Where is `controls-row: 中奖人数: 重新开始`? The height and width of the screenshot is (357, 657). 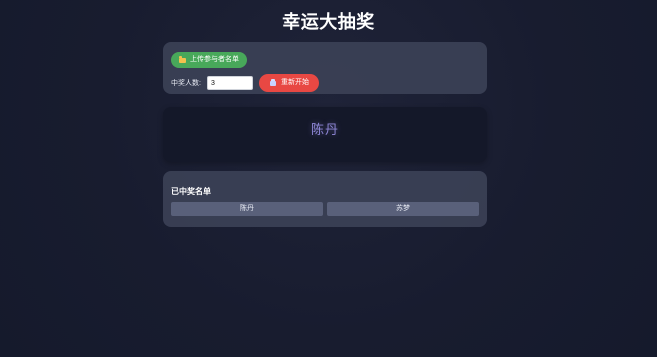 controls-row: 中奖人数: 重新开始 is located at coordinates (325, 83).